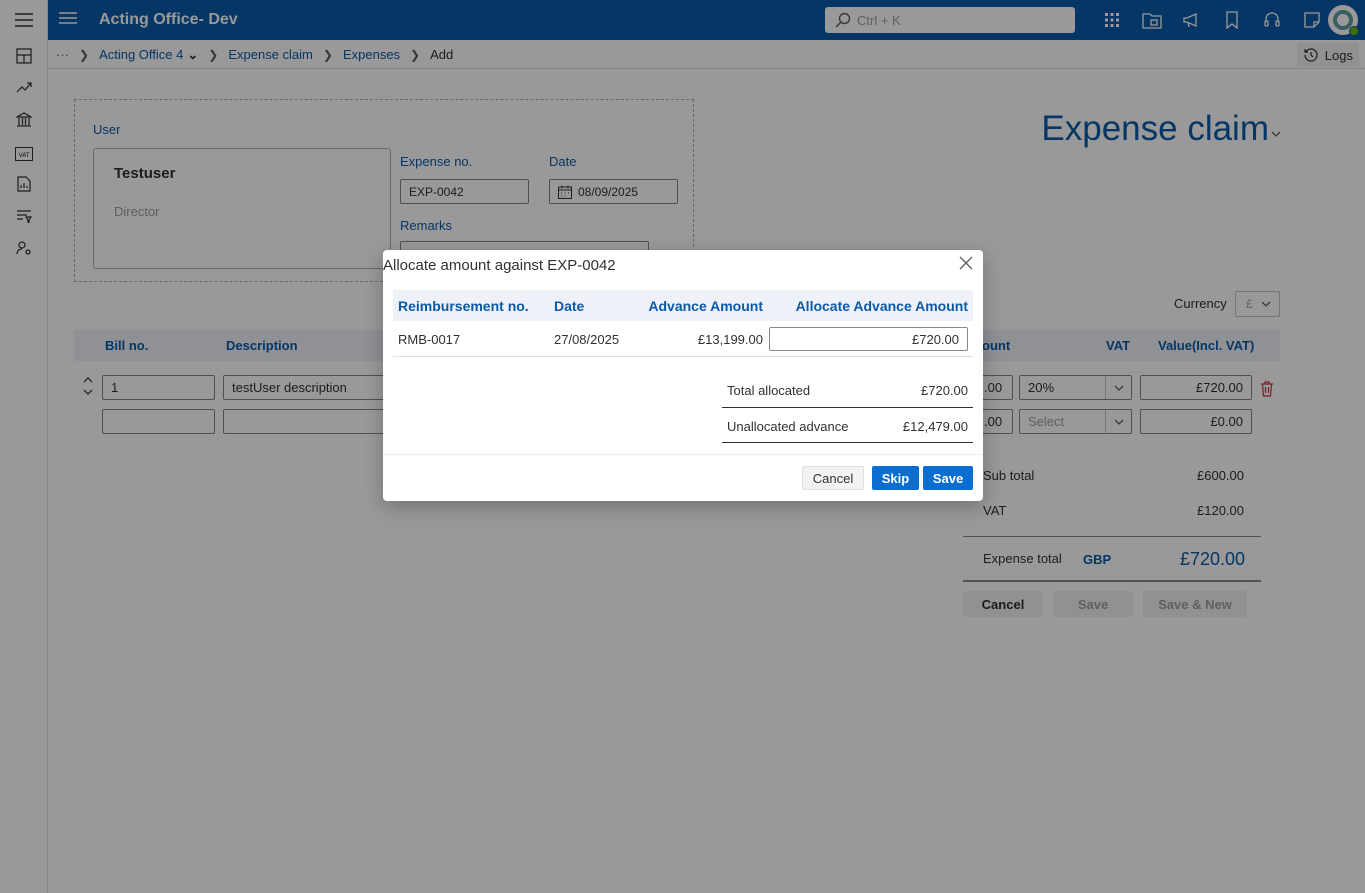 This screenshot has height=893, width=1365. Describe the element at coordinates (429, 339) in the screenshot. I see `reimbursement-no: RMB-0017` at that location.